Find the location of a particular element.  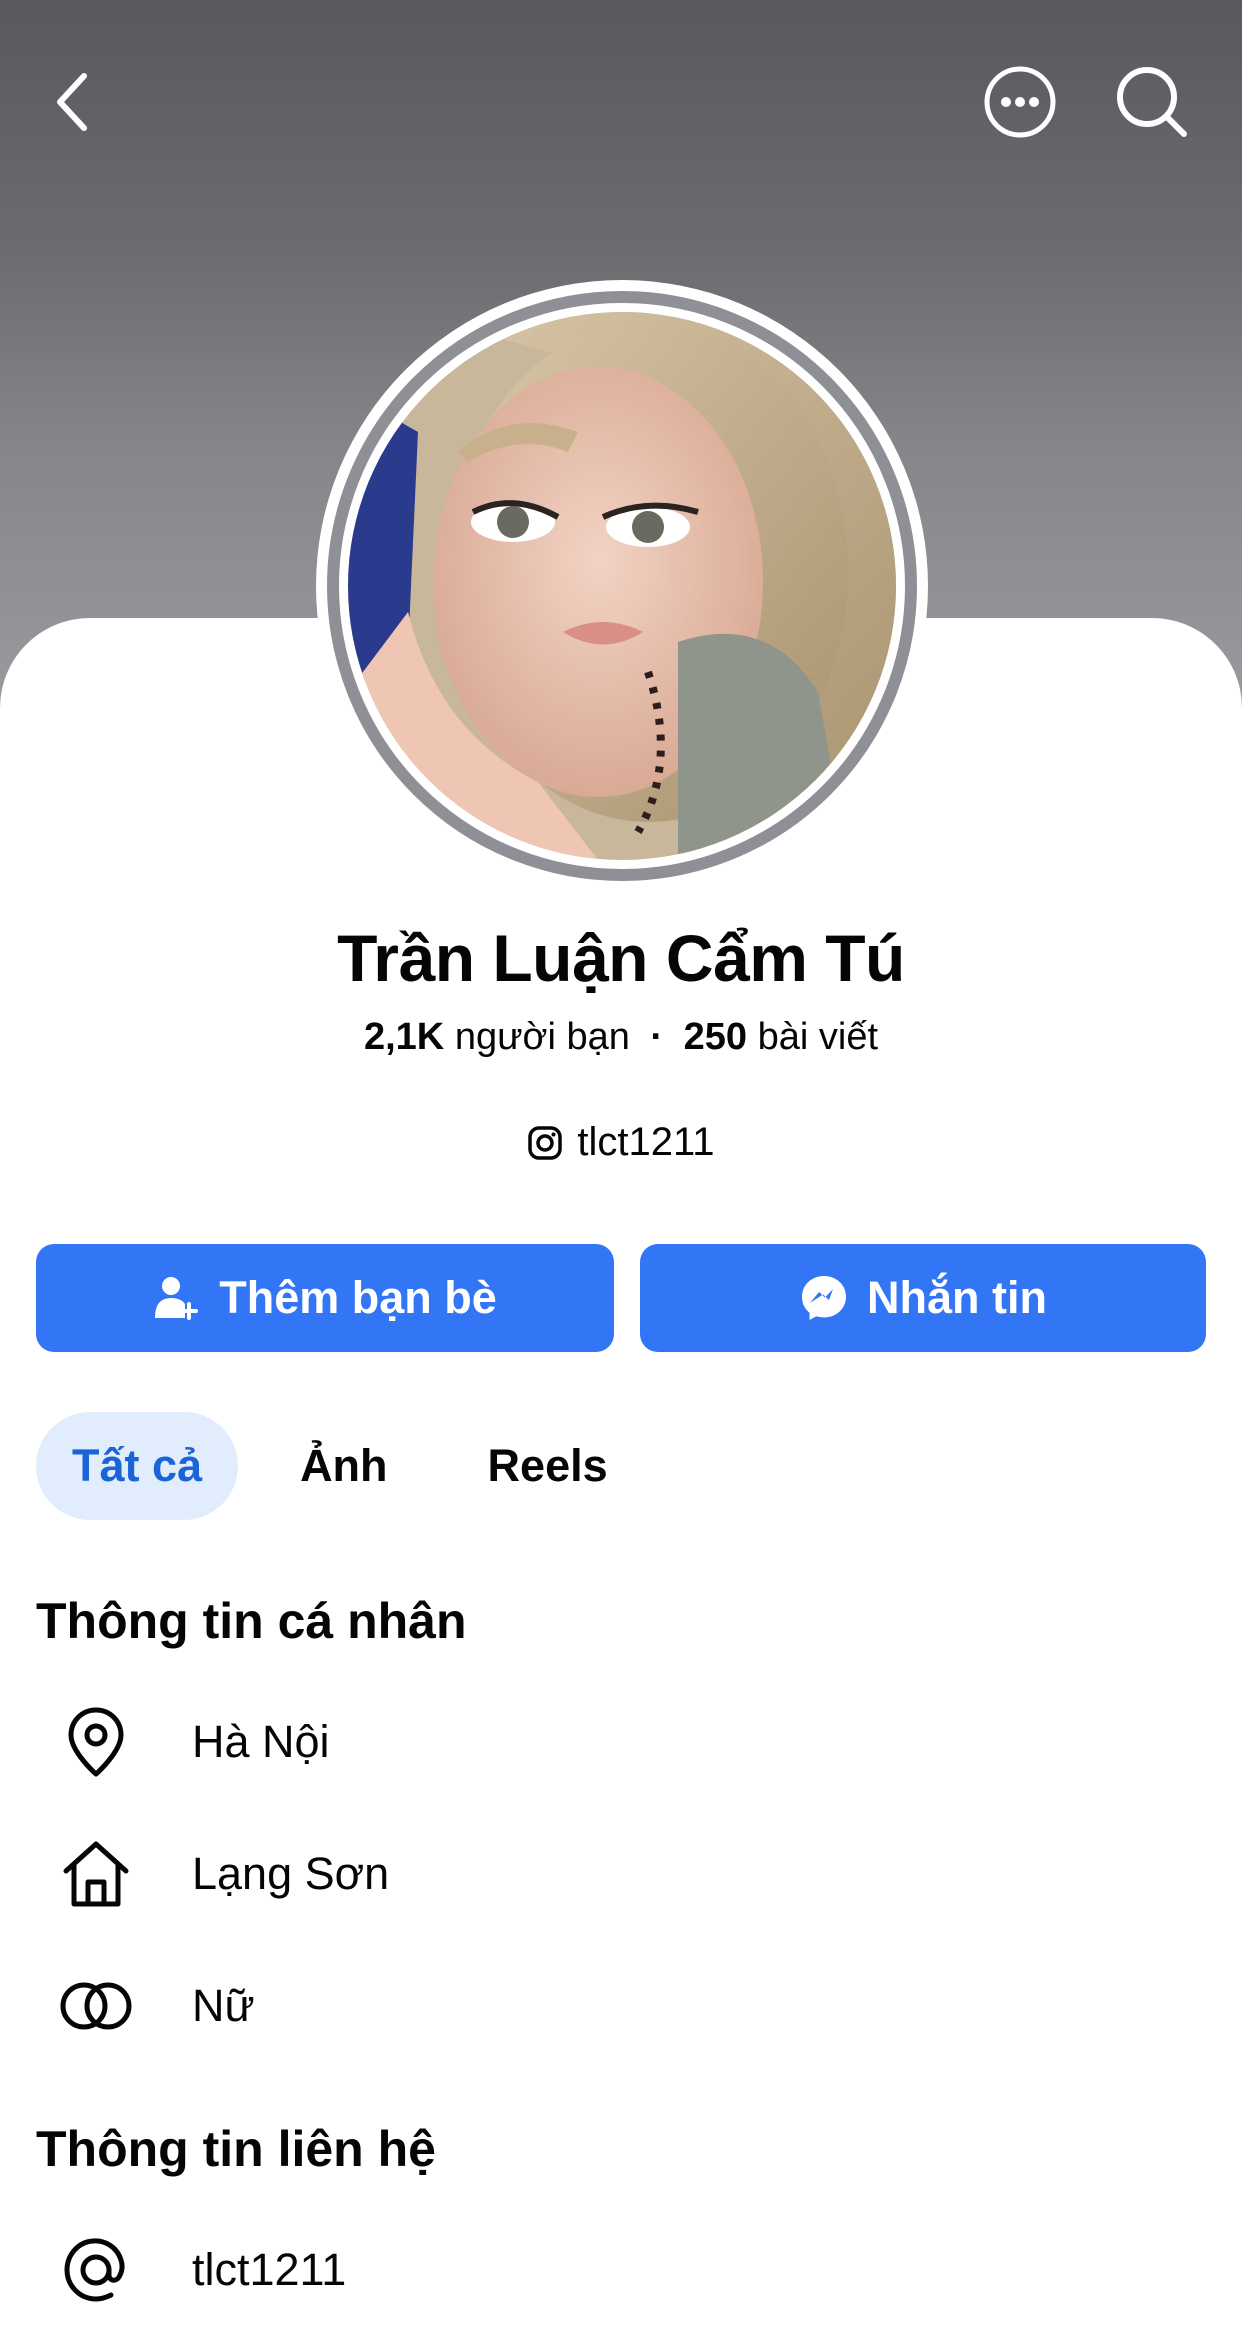

info-row-instagram: tlct1211 is located at coordinates (621, 2270).